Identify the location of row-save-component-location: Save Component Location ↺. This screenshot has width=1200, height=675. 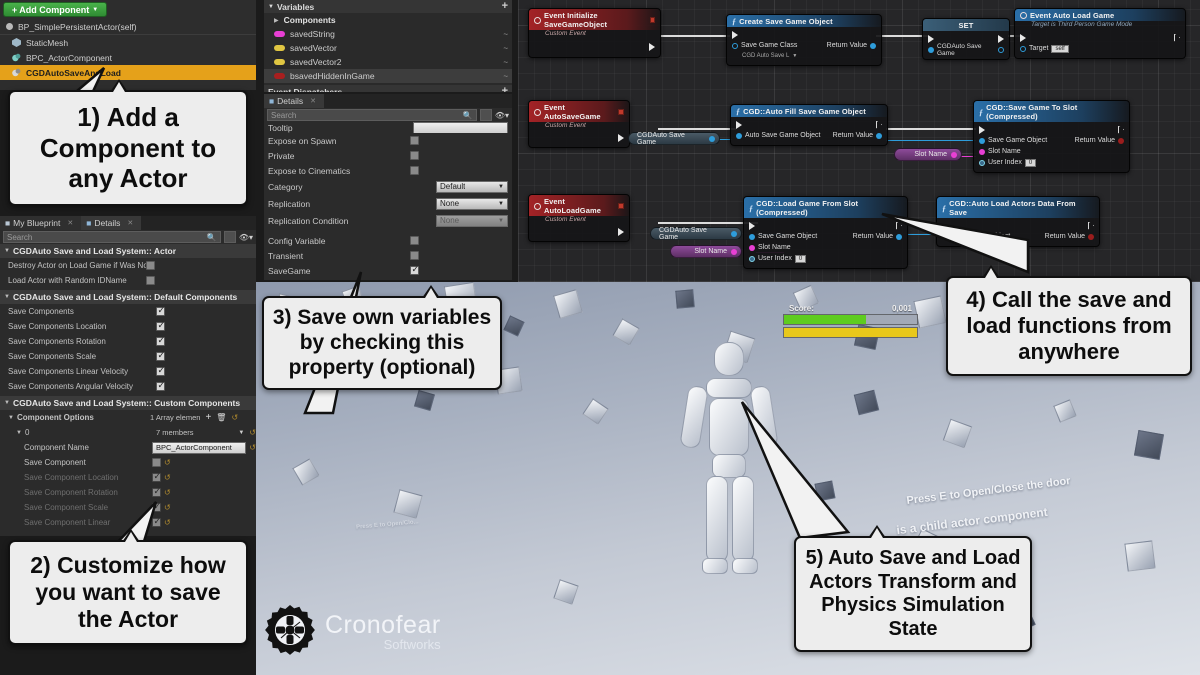
(128, 477).